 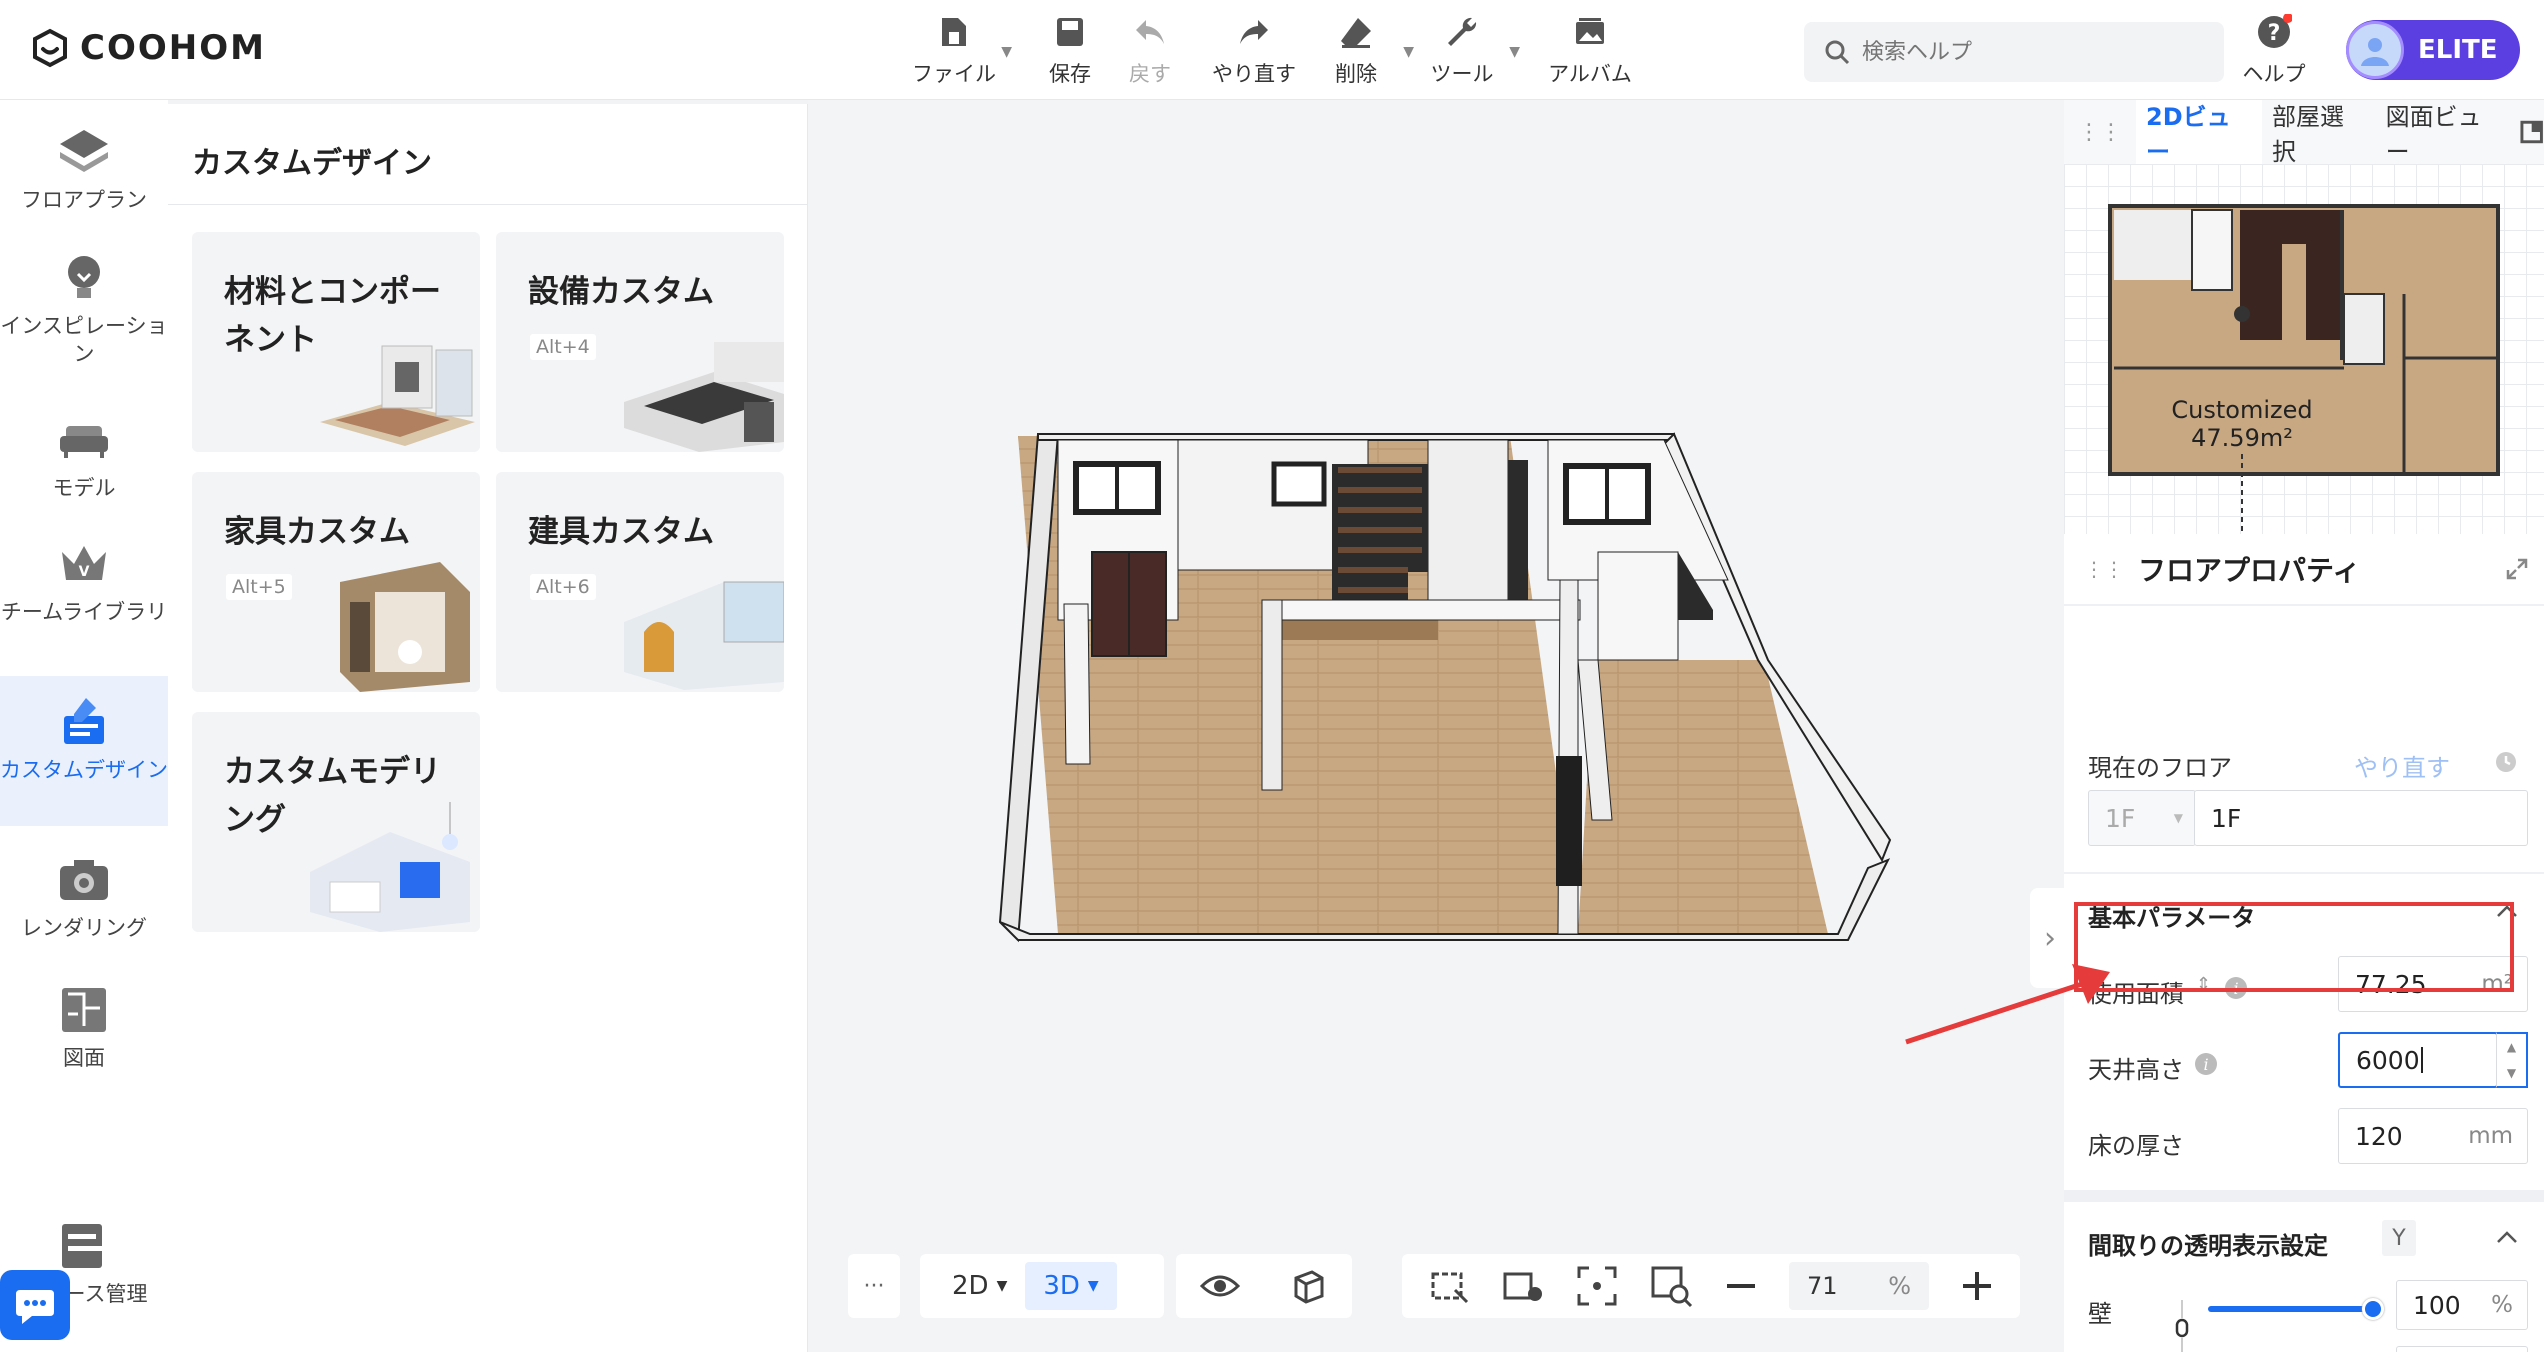 I want to click on minimap-floorplan: Customized 47.59m², so click(x=2304, y=369).